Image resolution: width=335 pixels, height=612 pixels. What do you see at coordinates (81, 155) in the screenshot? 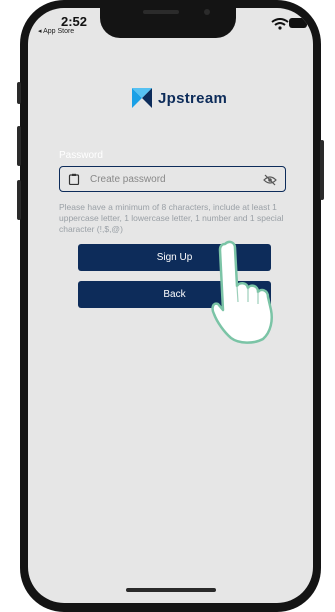
I see `password-label: Password` at bounding box center [81, 155].